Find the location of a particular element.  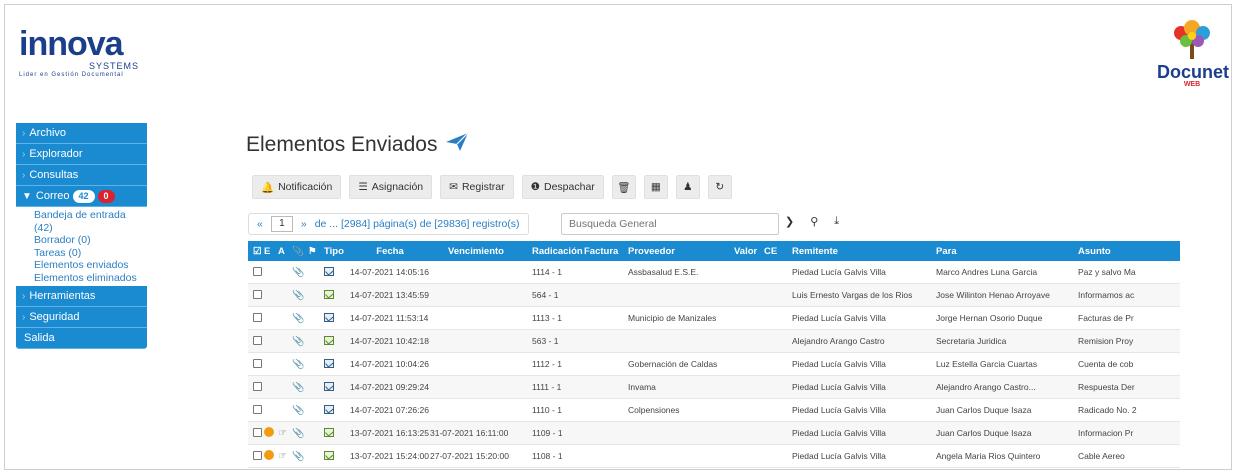

asignacion-button: ☰ Asignación is located at coordinates (391, 187).